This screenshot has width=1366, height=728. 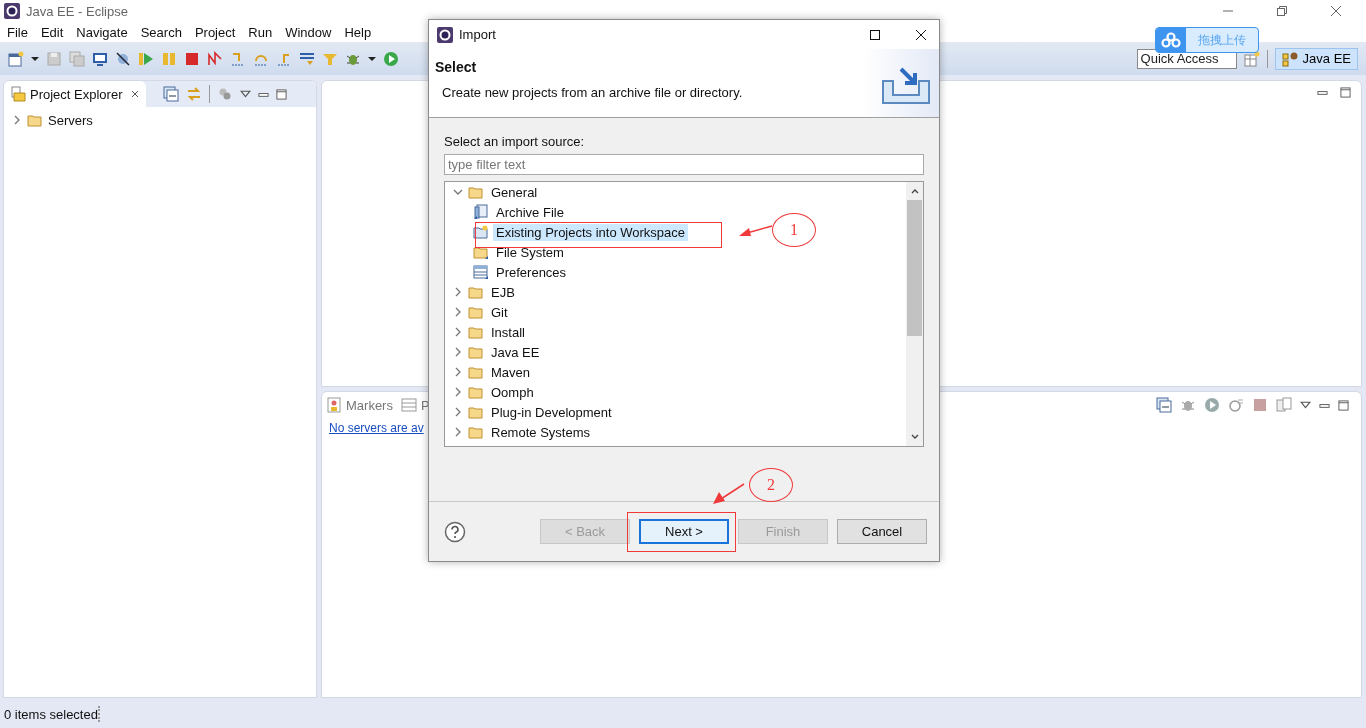 I want to click on window-title: Java EE - Eclipse, so click(x=77, y=11).